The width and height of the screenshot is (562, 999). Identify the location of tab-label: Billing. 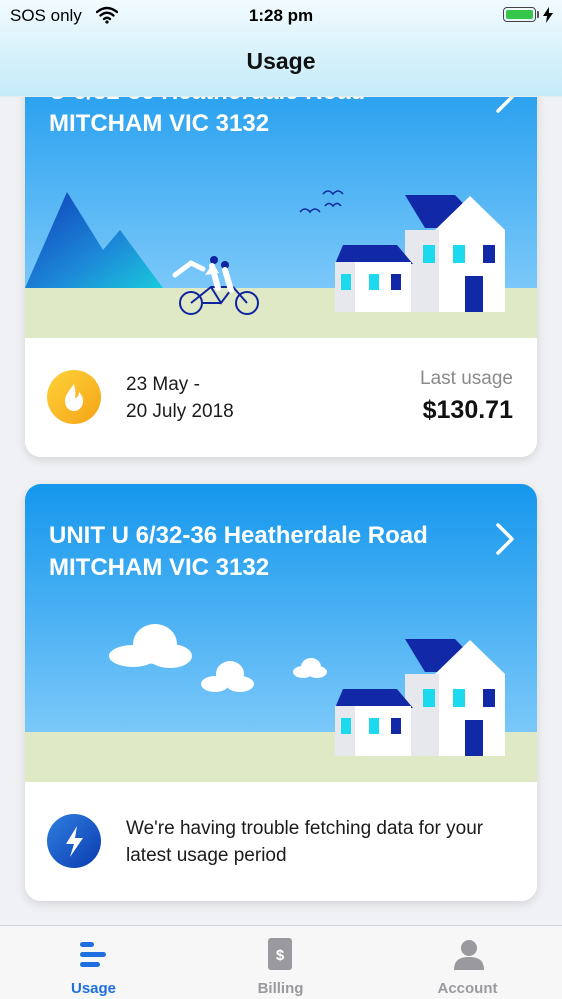
(280, 988).